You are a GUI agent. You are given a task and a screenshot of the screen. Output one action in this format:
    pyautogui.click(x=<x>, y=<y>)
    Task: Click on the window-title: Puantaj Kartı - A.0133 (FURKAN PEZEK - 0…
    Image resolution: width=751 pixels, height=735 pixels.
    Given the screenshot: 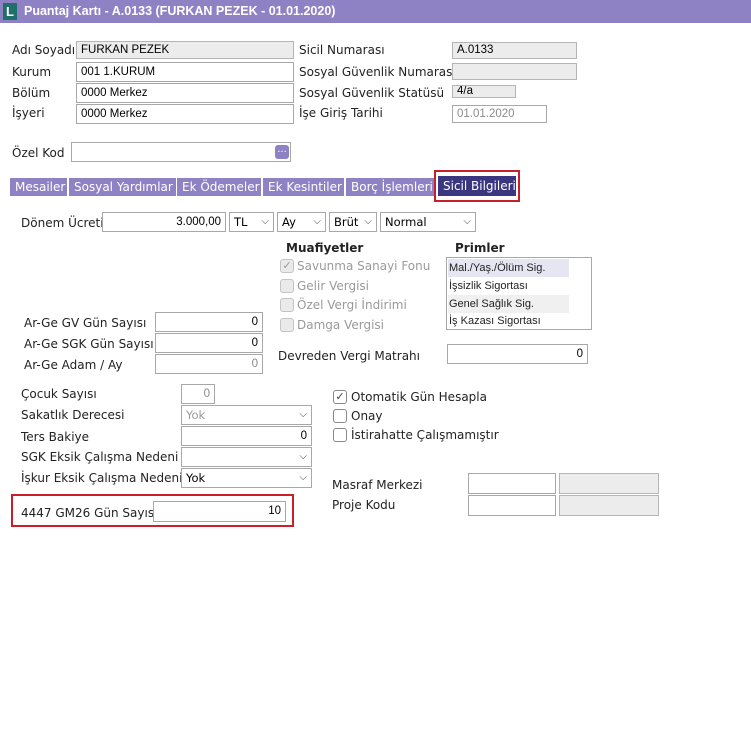 What is the action you would take?
    pyautogui.click(x=180, y=11)
    